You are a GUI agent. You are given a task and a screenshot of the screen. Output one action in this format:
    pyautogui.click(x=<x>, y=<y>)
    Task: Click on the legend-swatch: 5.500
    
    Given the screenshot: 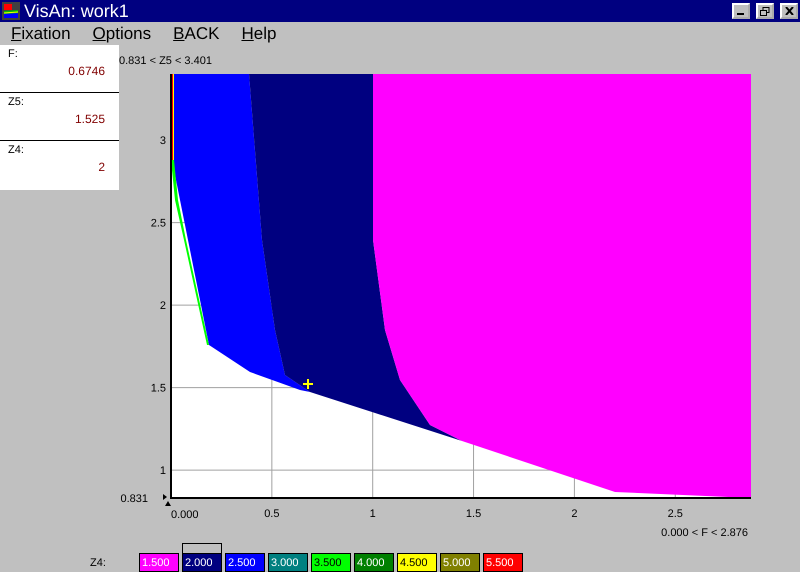 What is the action you would take?
    pyautogui.click(x=503, y=562)
    